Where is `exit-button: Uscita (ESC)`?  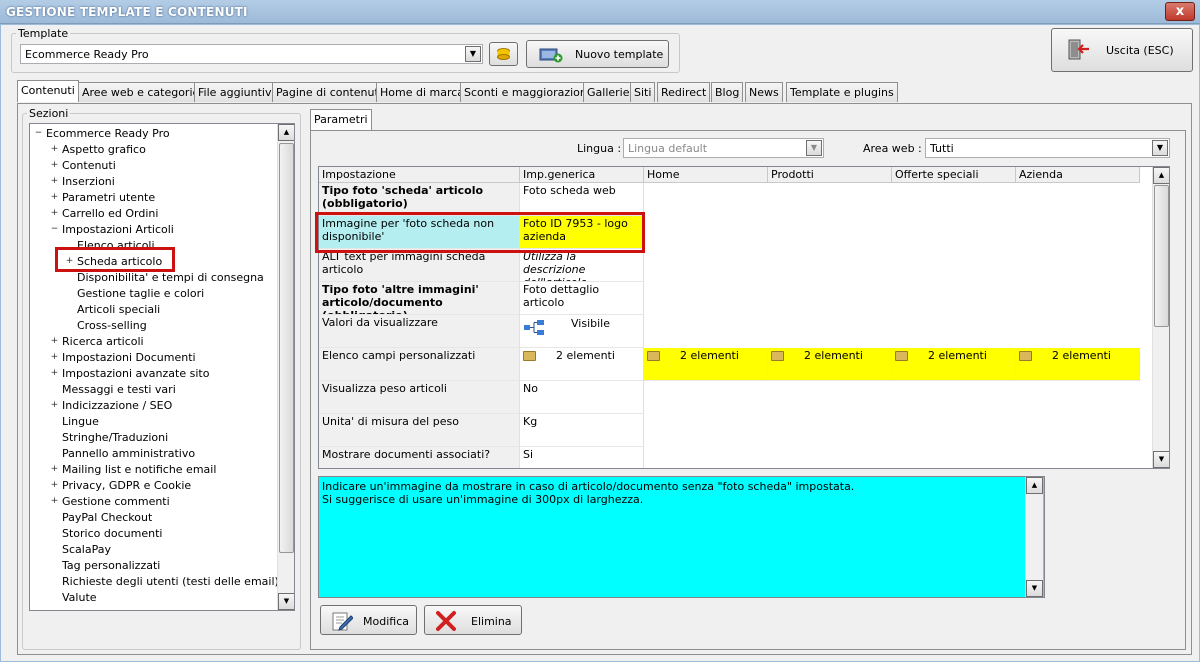 exit-button: Uscita (ESC) is located at coordinates (1122, 50).